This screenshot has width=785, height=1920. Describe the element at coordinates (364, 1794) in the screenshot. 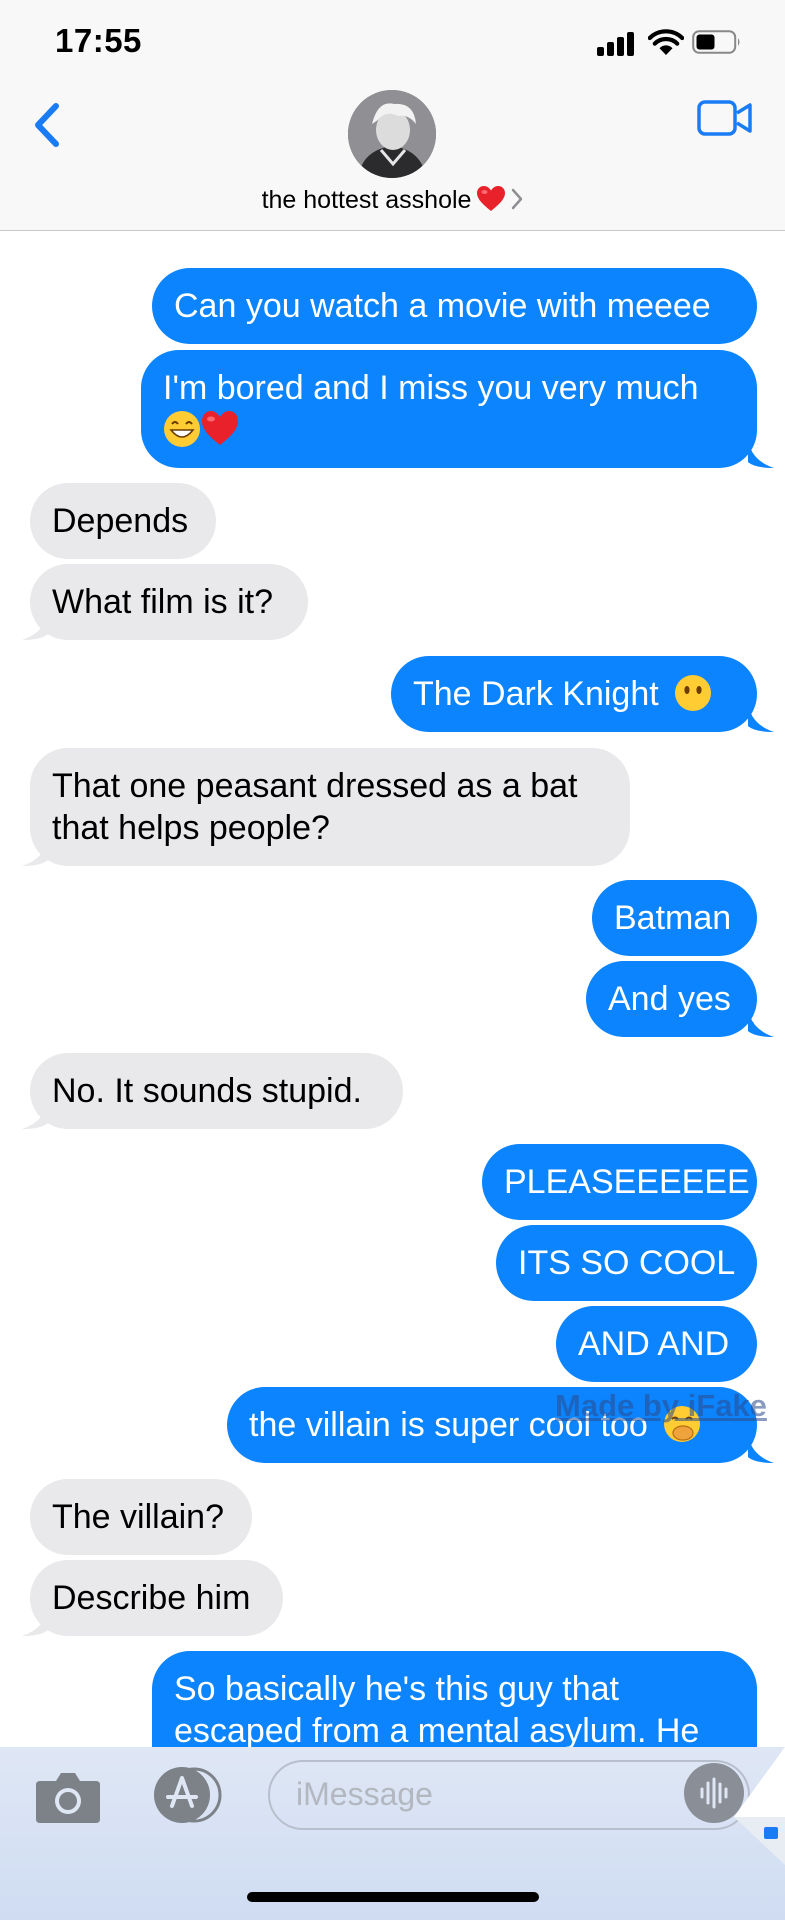

I see `input-placeholder: iMessage` at that location.